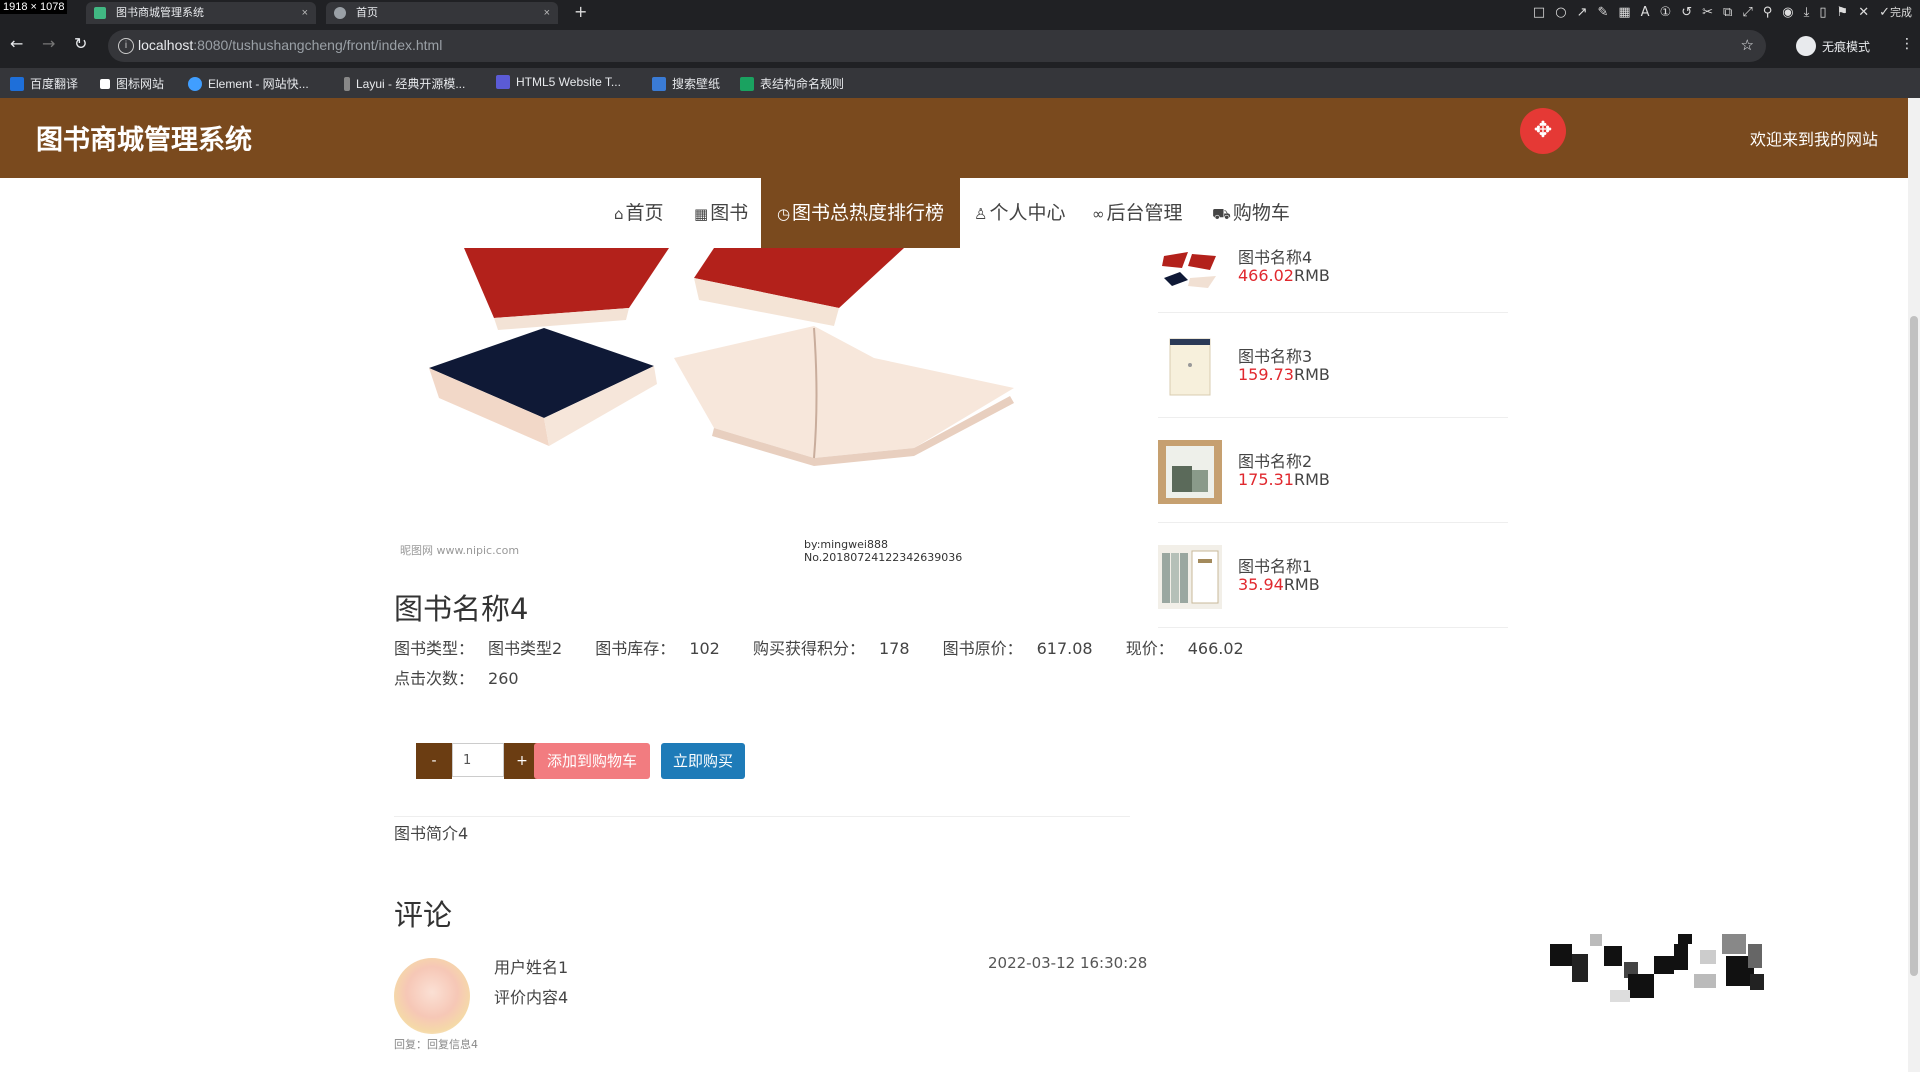 The width and height of the screenshot is (1920, 1072). Describe the element at coordinates (1539, 12) in the screenshot. I see `rectangle-tool-icon: □` at that location.